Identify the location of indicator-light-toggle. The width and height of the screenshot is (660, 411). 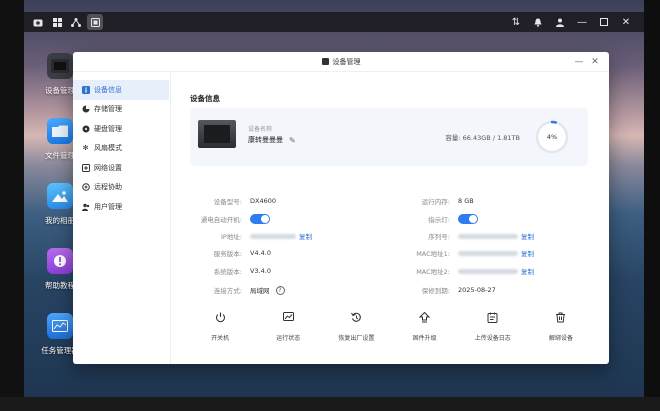
(468, 219).